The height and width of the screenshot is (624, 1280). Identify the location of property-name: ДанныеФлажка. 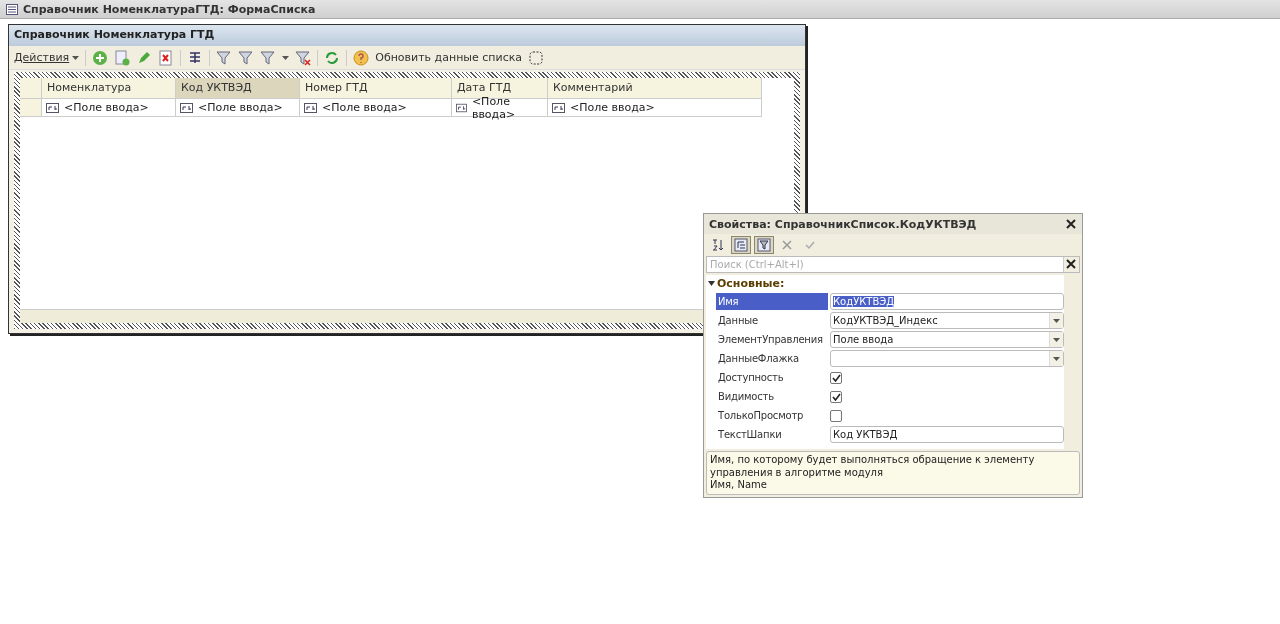
(772, 358).